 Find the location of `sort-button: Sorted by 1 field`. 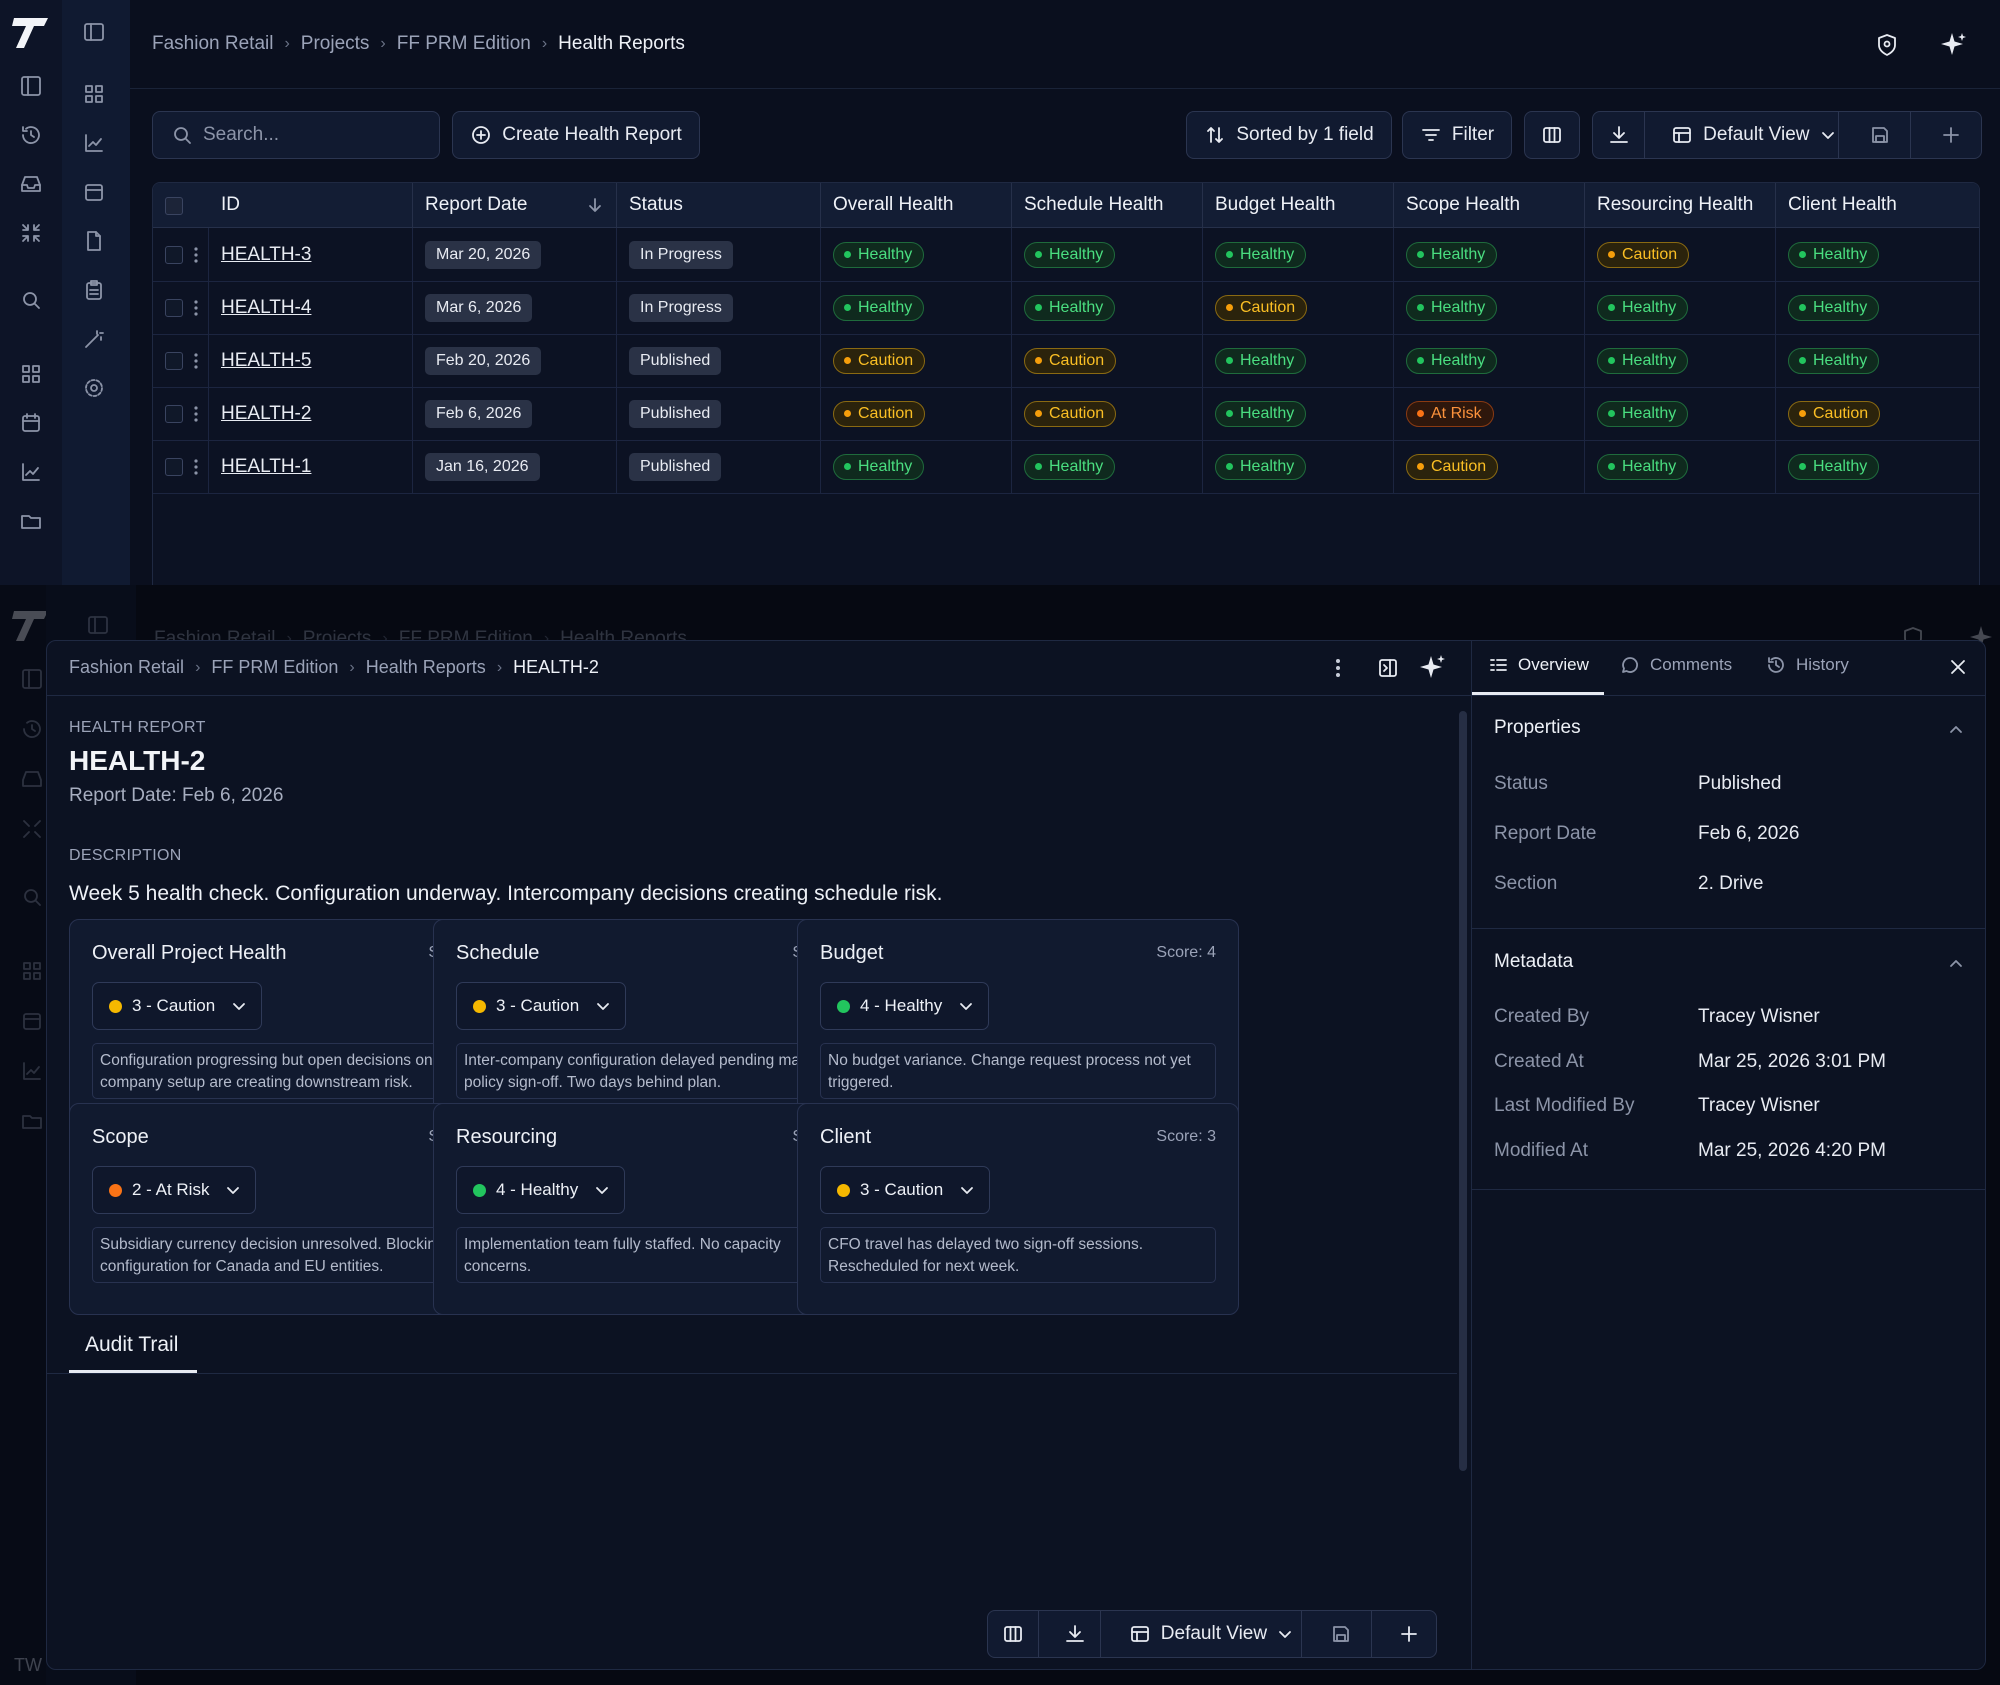

sort-button: Sorted by 1 field is located at coordinates (1289, 135).